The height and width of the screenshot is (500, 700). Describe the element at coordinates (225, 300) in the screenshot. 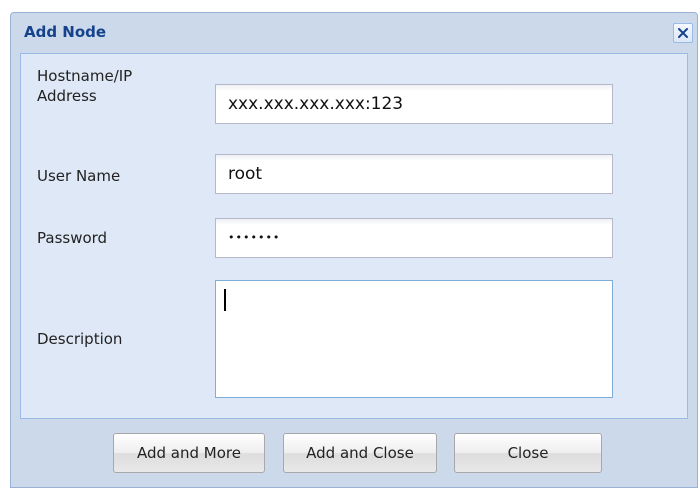

I see `text-caret` at that location.